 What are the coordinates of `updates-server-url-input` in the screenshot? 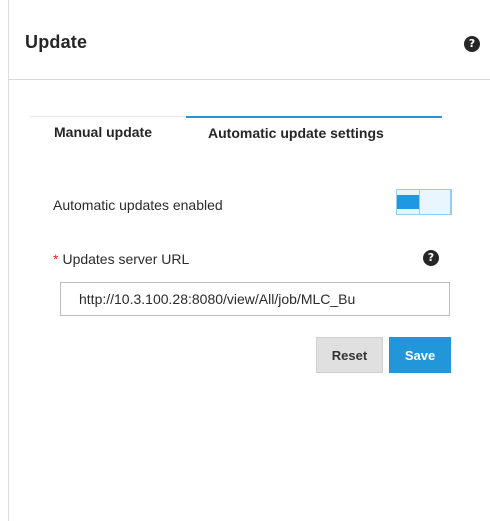 It's located at (255, 299).